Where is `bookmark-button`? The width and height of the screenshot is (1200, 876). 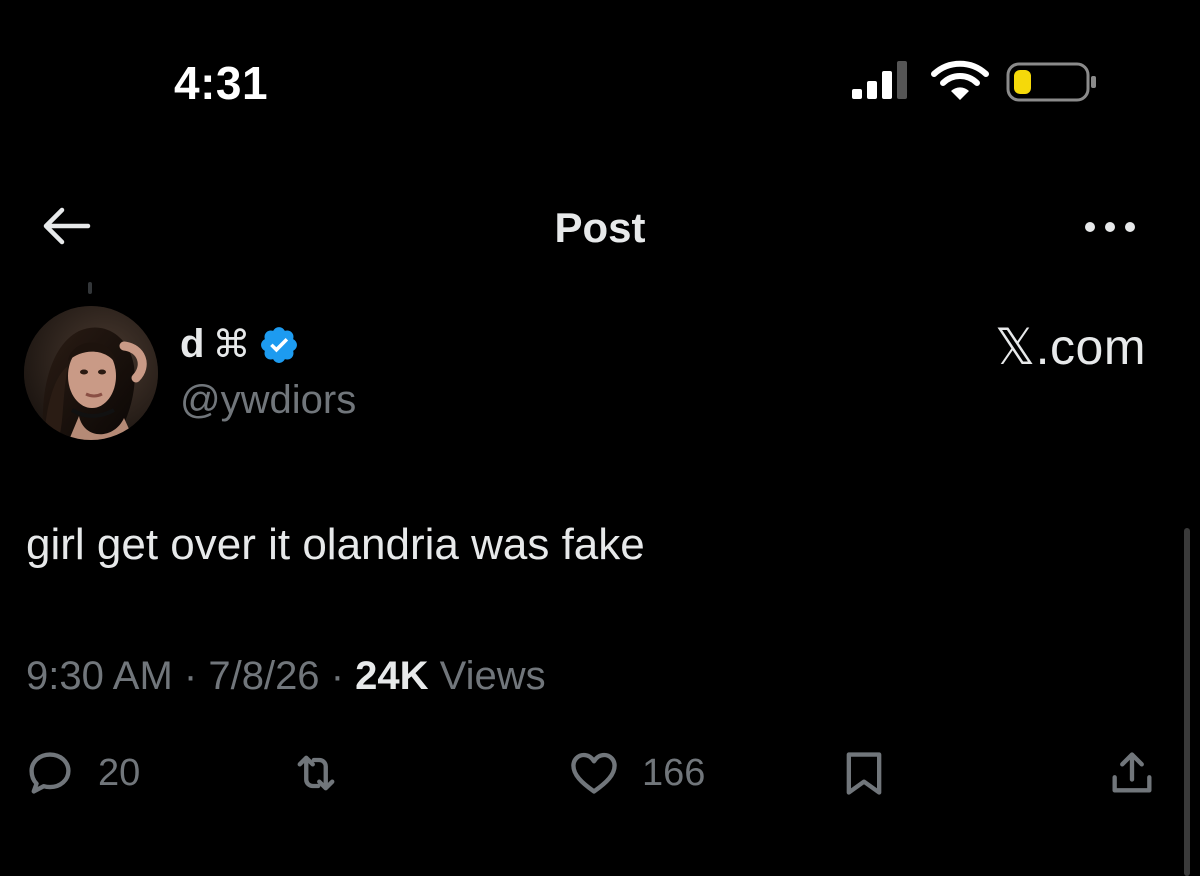
bookmark-button is located at coordinates (864, 773).